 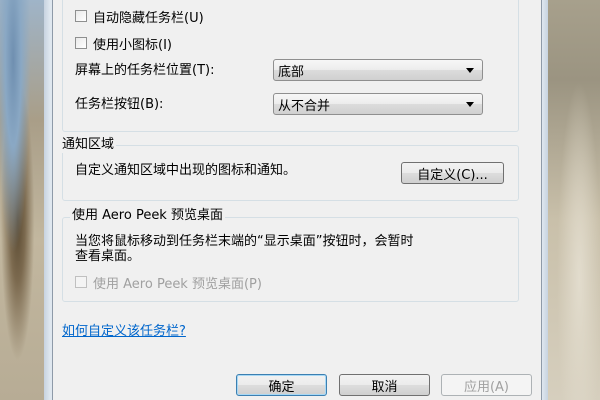 I want to click on taskbar-location-value: 底部, so click(x=291, y=72).